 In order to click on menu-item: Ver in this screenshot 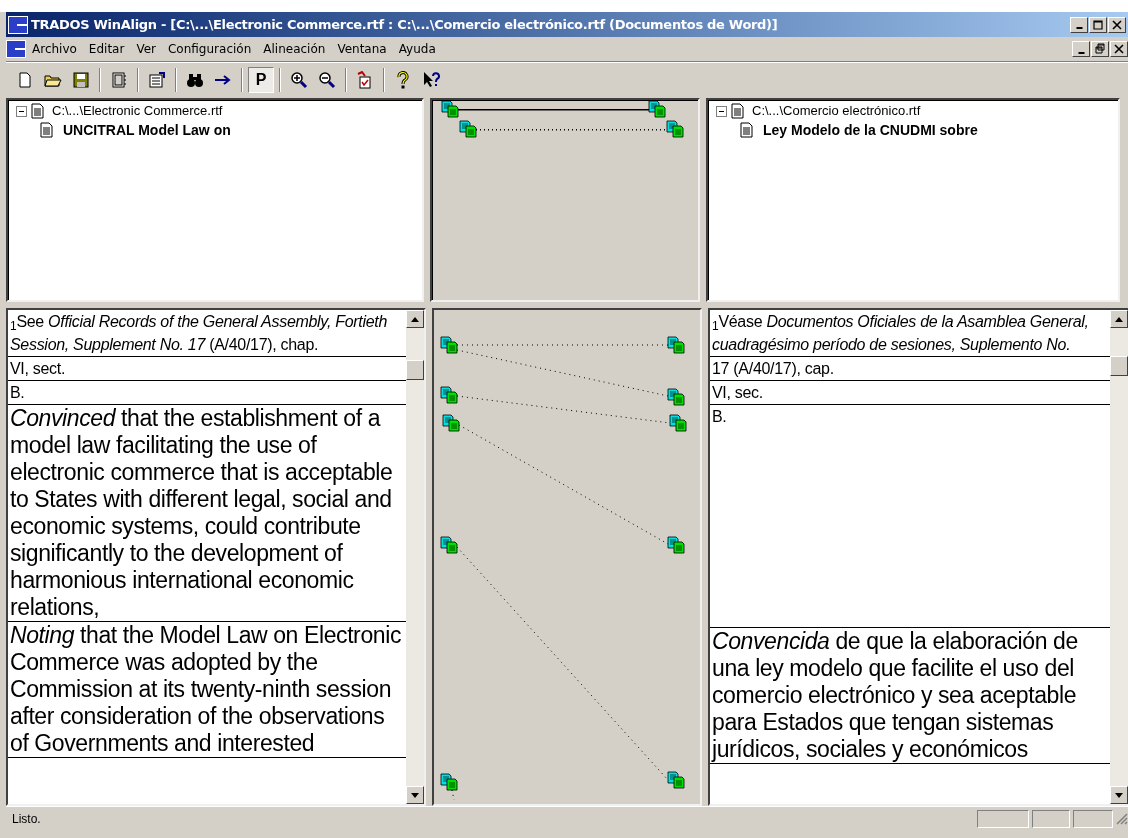, I will do `click(146, 49)`.